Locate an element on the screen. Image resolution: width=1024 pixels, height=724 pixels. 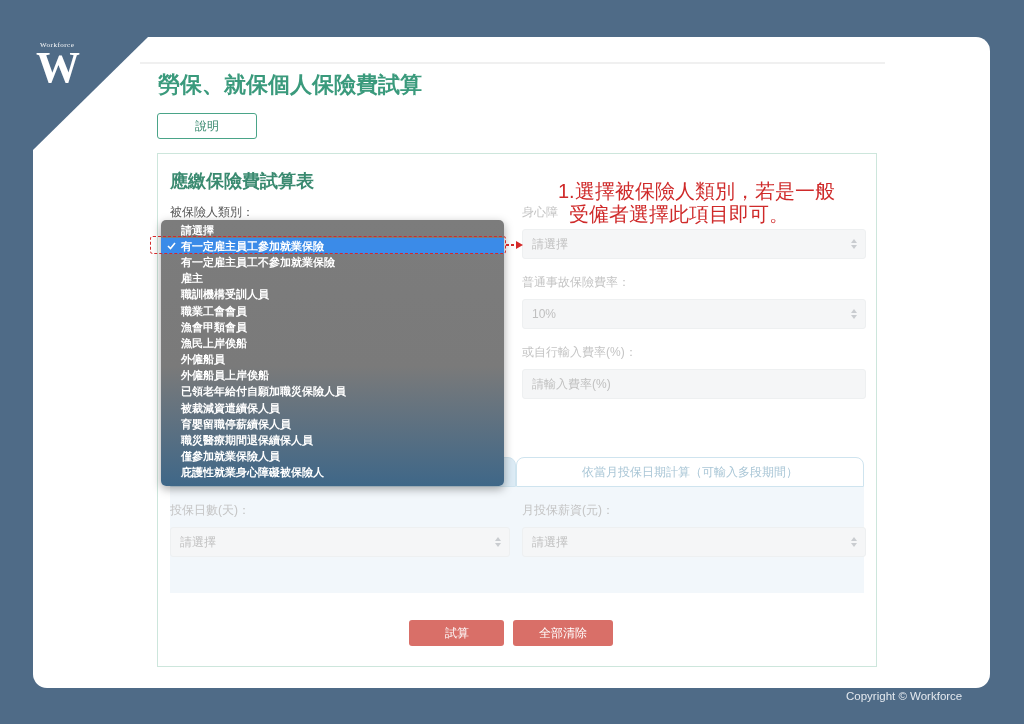
calculate-button: 試算 is located at coordinates (456, 633).